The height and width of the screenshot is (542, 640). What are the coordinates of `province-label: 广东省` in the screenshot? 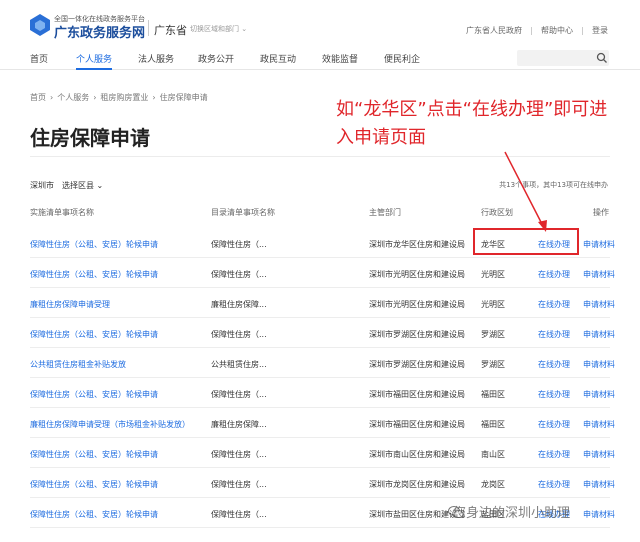 It's located at (170, 30).